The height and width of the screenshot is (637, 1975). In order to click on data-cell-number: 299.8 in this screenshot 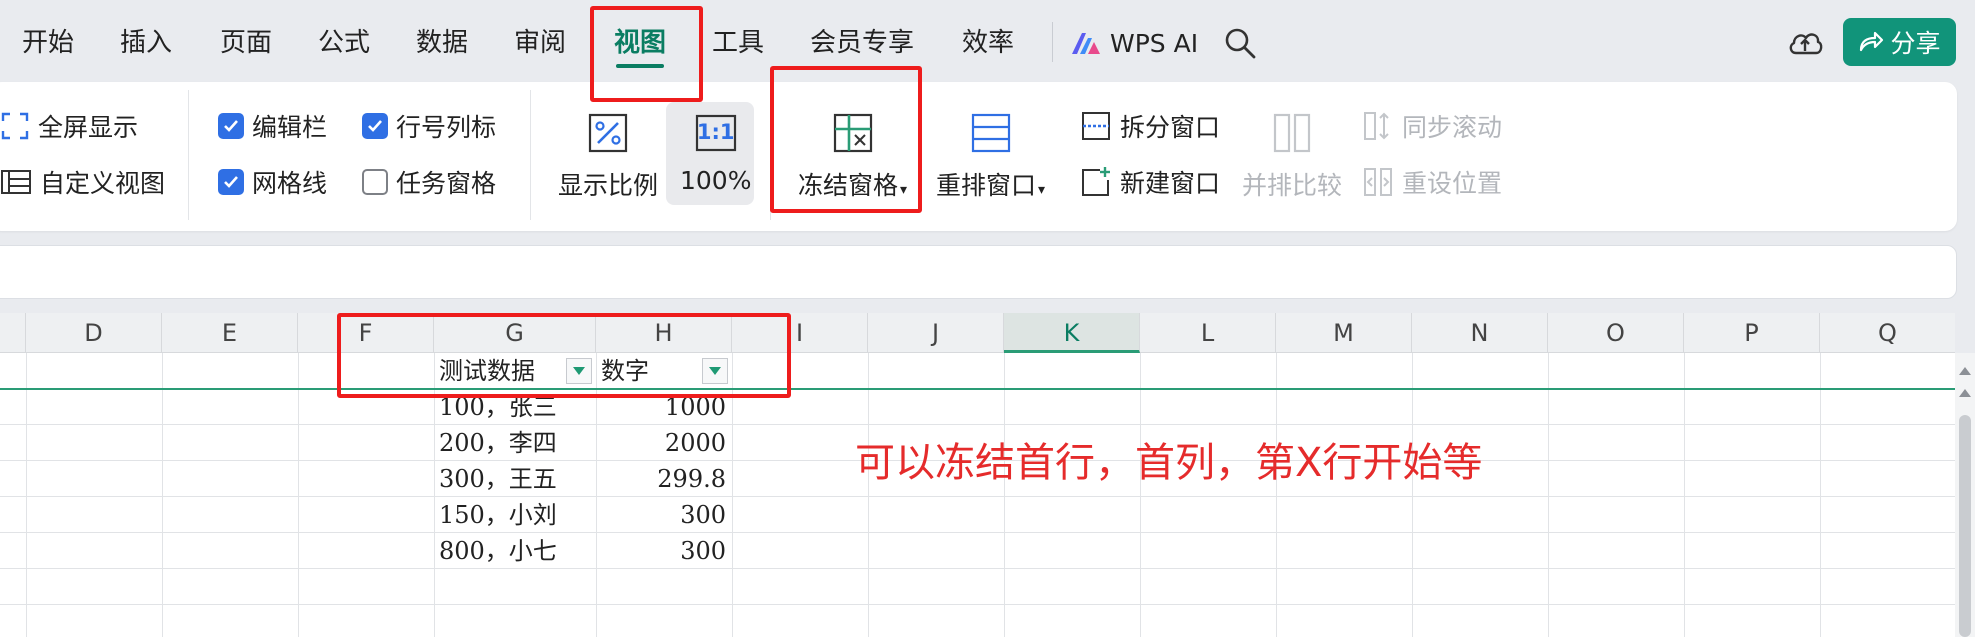, I will do `click(661, 479)`.